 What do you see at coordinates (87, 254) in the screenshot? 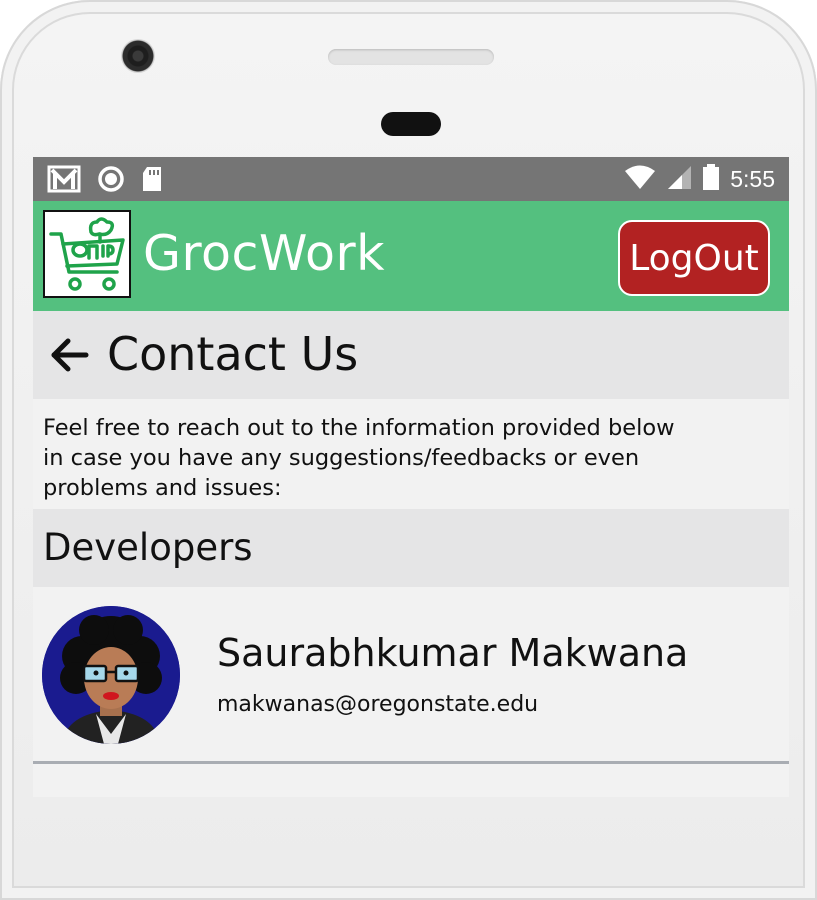
I see `grocery-cart-logo` at bounding box center [87, 254].